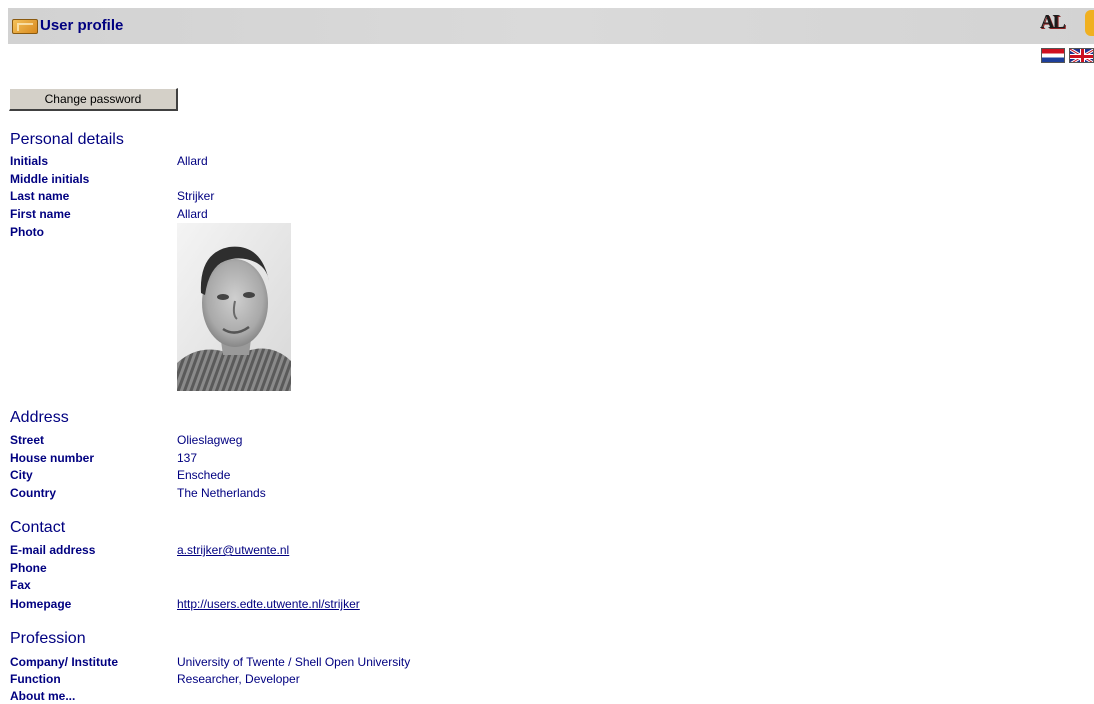 This screenshot has height=704, width=1094. What do you see at coordinates (234, 307) in the screenshot?
I see `profile-photo` at bounding box center [234, 307].